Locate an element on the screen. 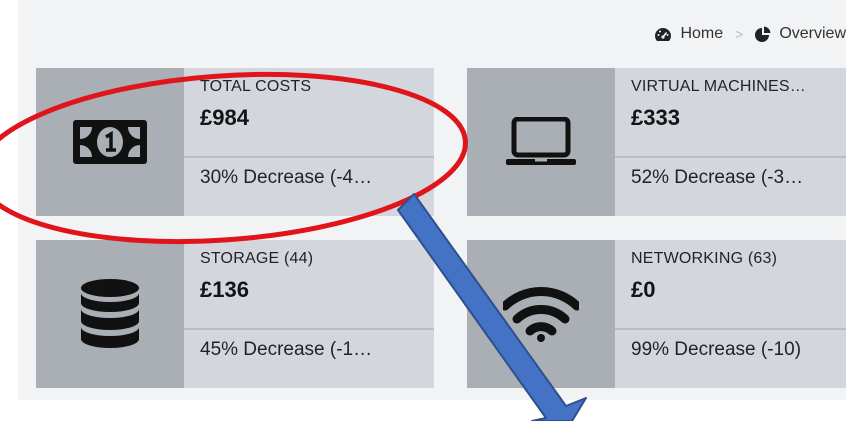 This screenshot has height=421, width=846. breadcrumb-home: Home is located at coordinates (688, 34).